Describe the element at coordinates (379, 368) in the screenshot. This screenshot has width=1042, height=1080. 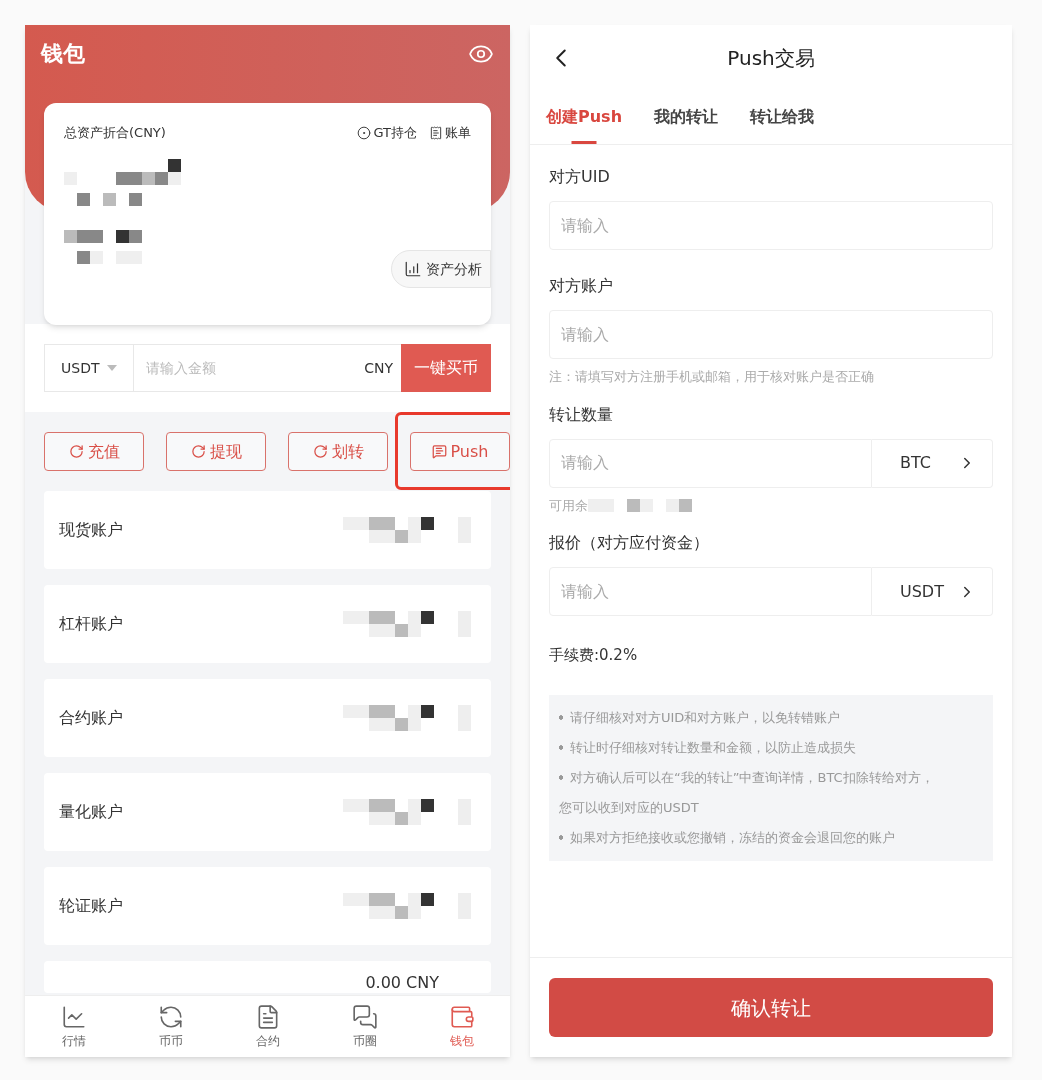
I see `unit-label: CNY` at that location.